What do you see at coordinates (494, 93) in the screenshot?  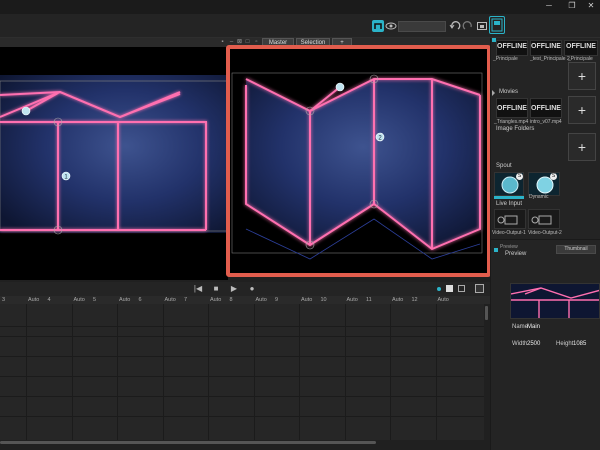 I see `collapse-arrow-icon` at bounding box center [494, 93].